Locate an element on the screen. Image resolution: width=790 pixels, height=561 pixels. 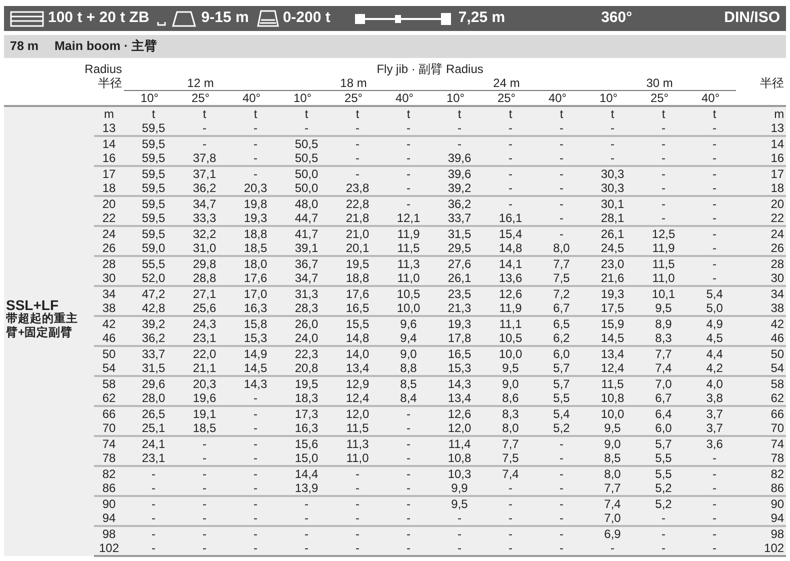
load-cell: 33,7 is located at coordinates (456, 218).